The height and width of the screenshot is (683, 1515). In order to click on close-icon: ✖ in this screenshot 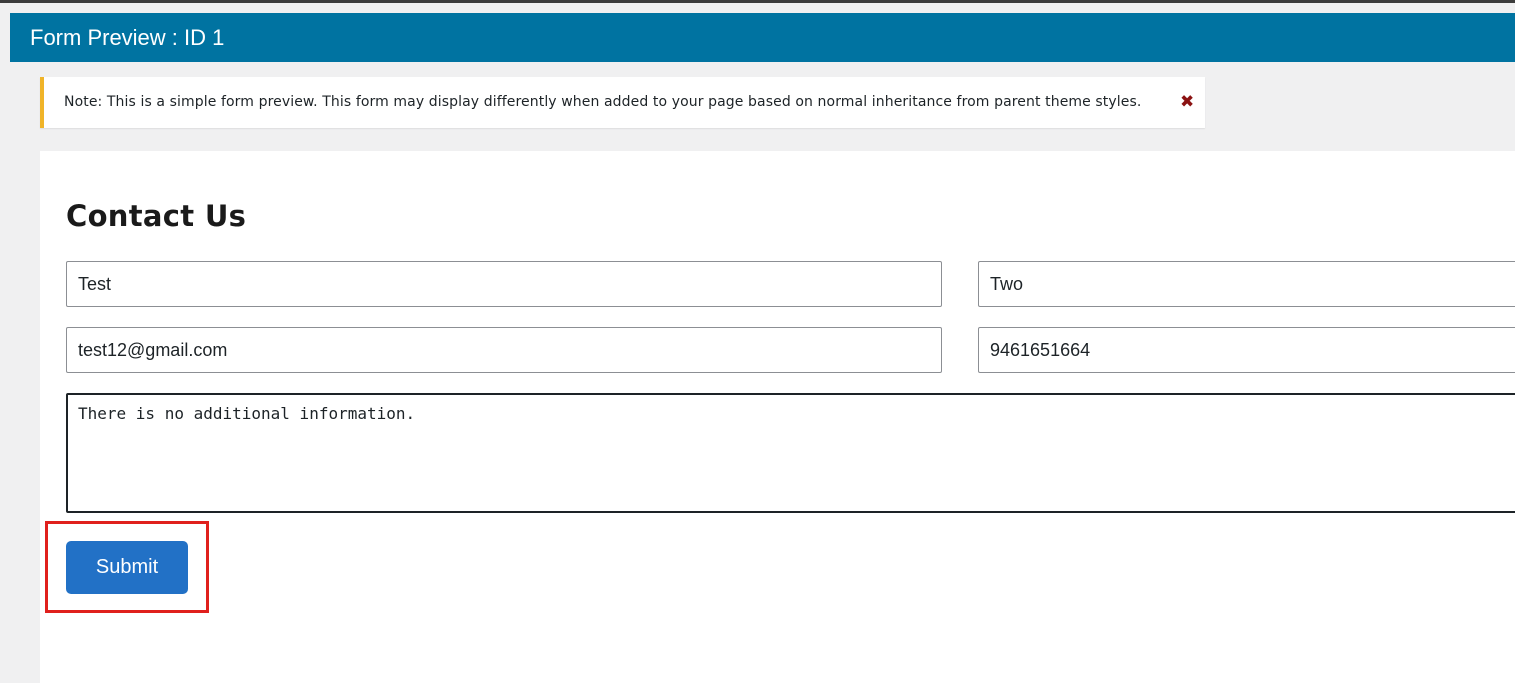, I will do `click(1187, 102)`.